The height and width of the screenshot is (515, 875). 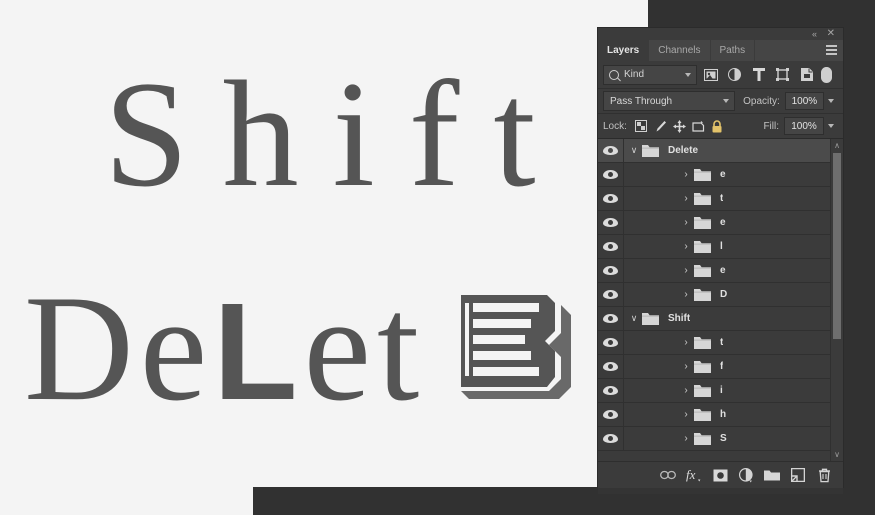 I want to click on layer-name: l, so click(x=721, y=246).